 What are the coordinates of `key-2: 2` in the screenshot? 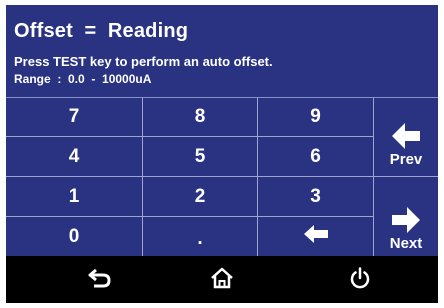 It's located at (200, 196).